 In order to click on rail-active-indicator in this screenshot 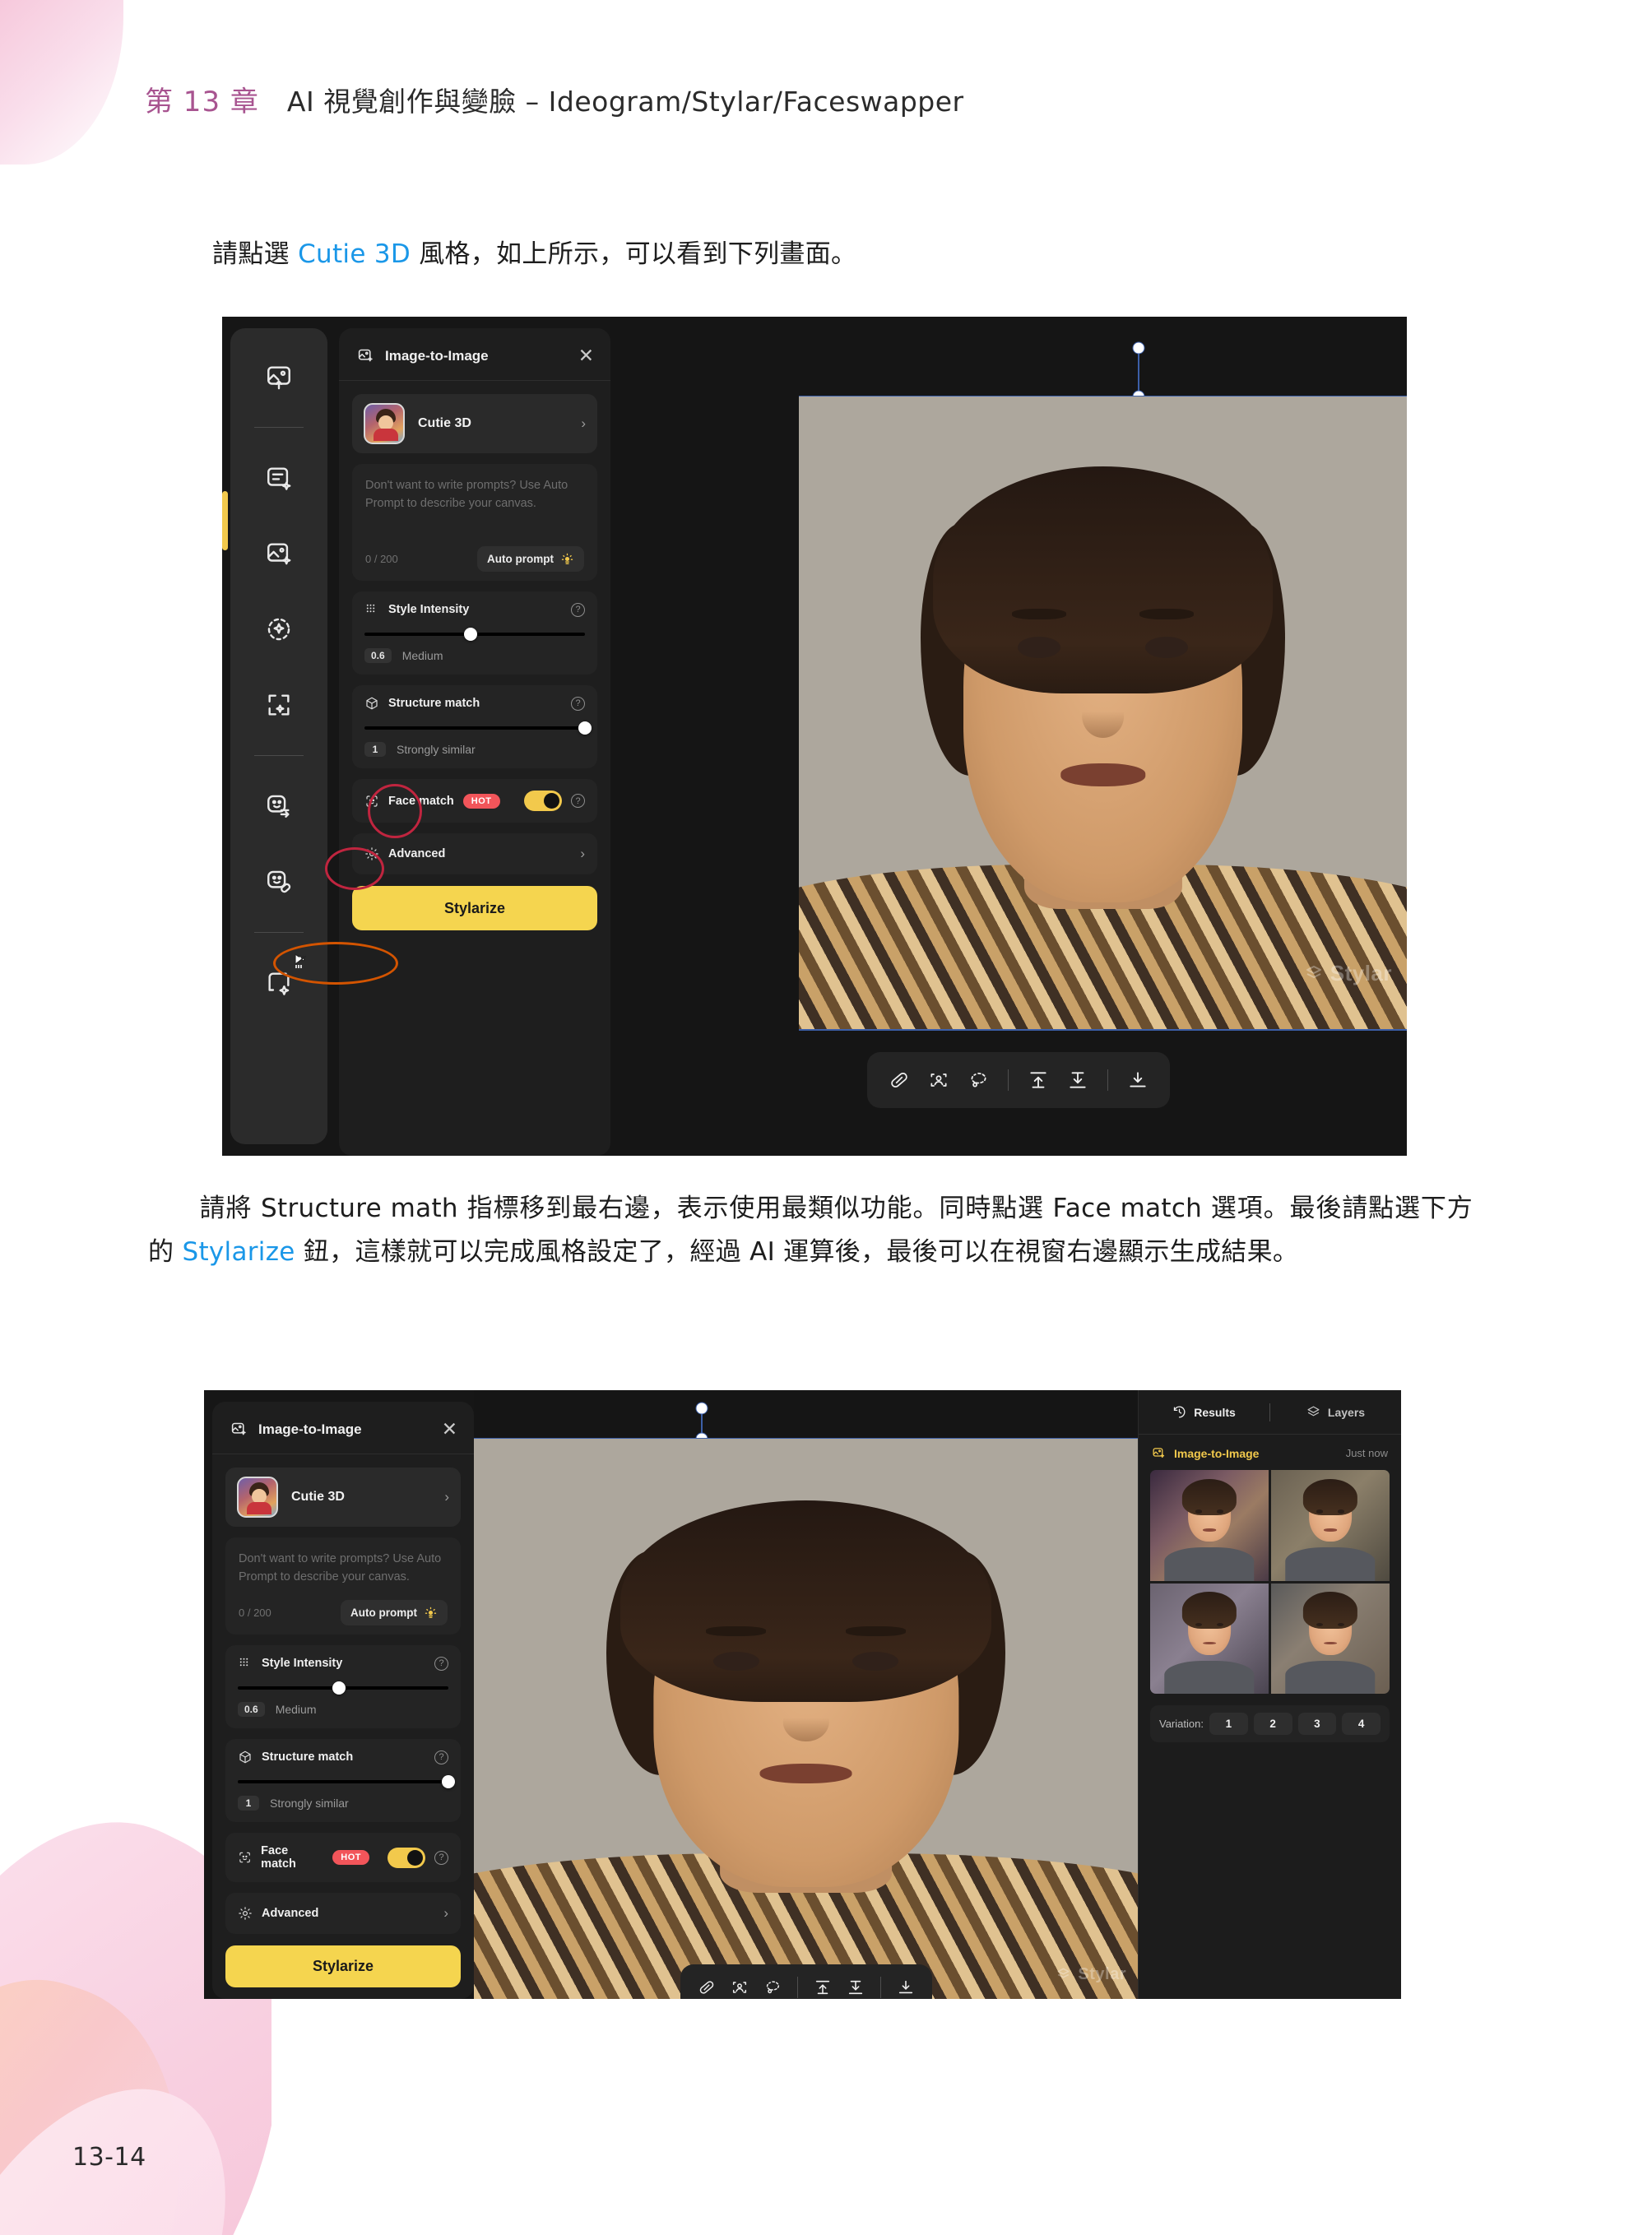, I will do `click(225, 520)`.